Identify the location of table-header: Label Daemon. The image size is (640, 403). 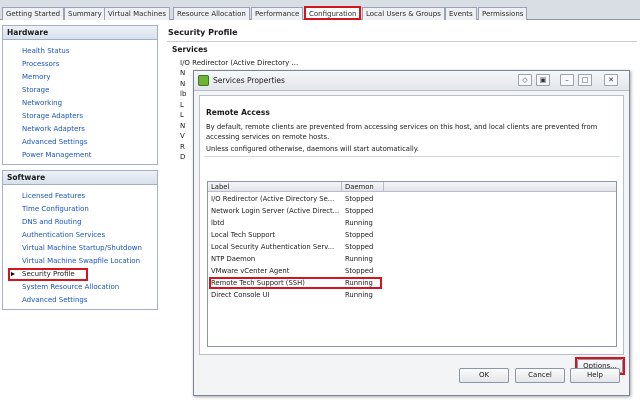
(412, 187).